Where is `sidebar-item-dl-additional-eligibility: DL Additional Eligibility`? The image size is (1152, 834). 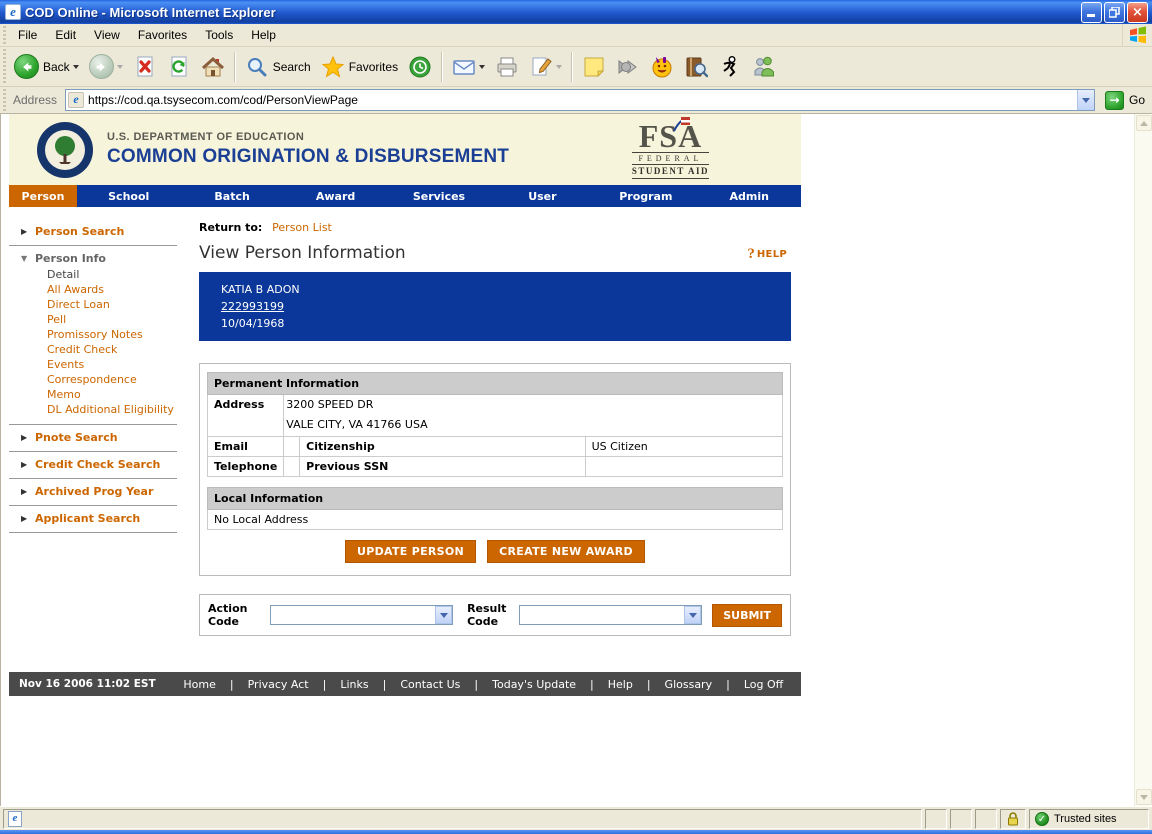
sidebar-item-dl-additional-eligibility: DL Additional Eligibility is located at coordinates (119, 409).